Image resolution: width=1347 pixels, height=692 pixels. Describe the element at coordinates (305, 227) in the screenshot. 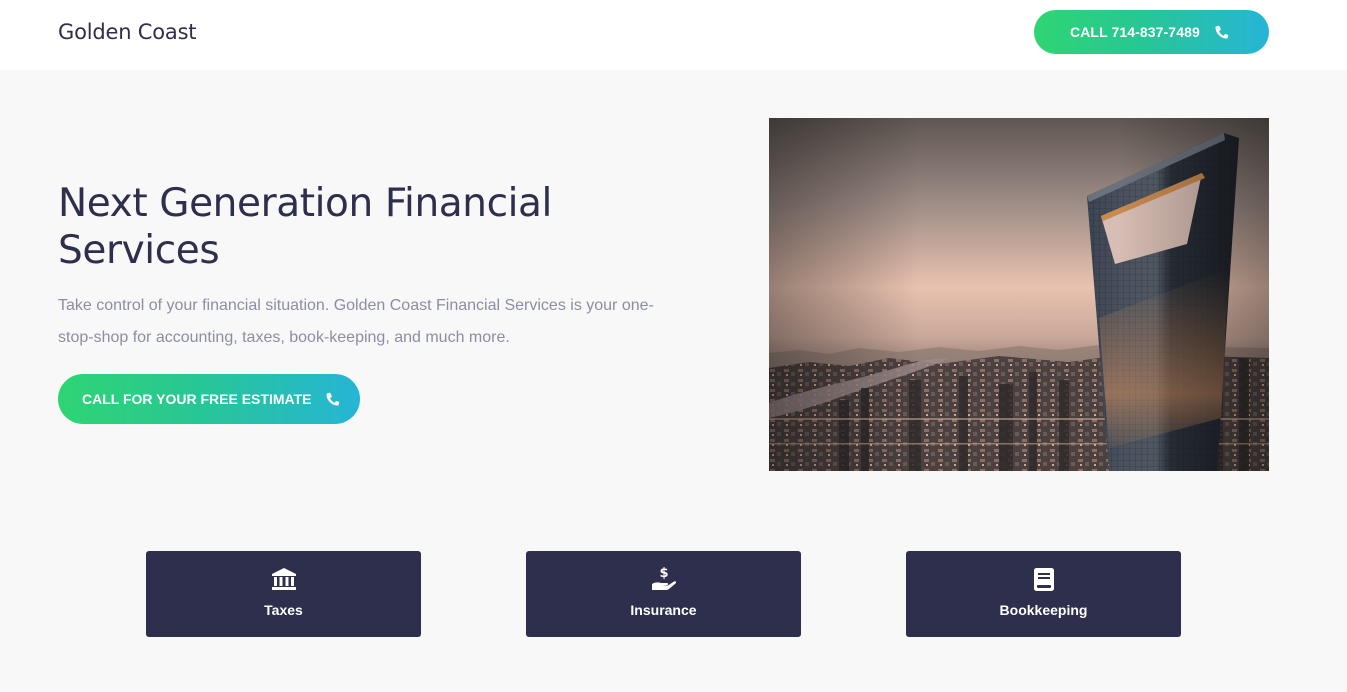

I see `hero-title: Next Generation Financial Services` at that location.